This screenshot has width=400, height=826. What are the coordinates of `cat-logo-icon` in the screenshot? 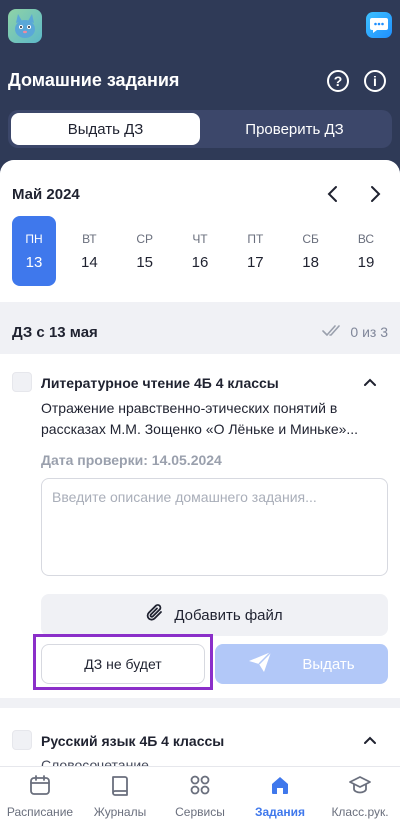 It's located at (25, 26).